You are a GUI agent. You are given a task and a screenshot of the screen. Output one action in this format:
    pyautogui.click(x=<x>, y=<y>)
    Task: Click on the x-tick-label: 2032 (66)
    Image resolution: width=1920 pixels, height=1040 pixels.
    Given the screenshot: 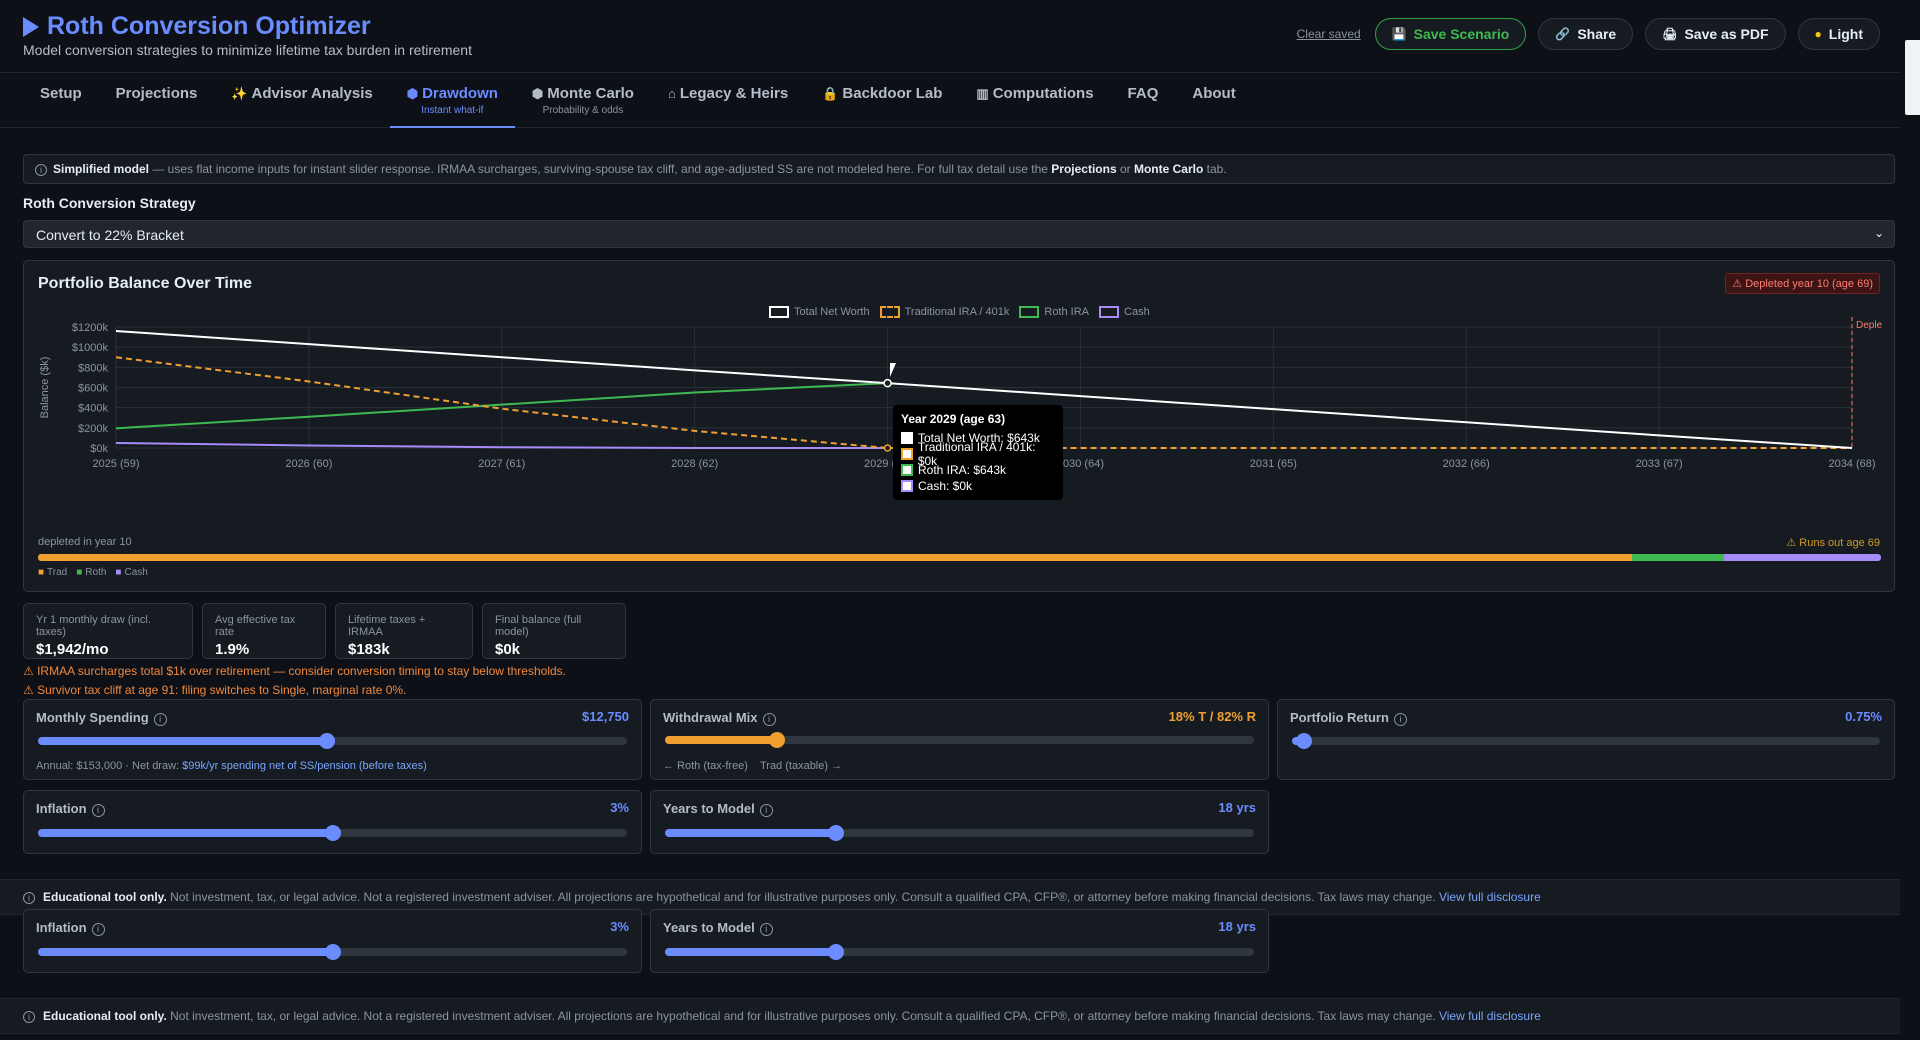 What is the action you would take?
    pyautogui.click(x=1466, y=464)
    